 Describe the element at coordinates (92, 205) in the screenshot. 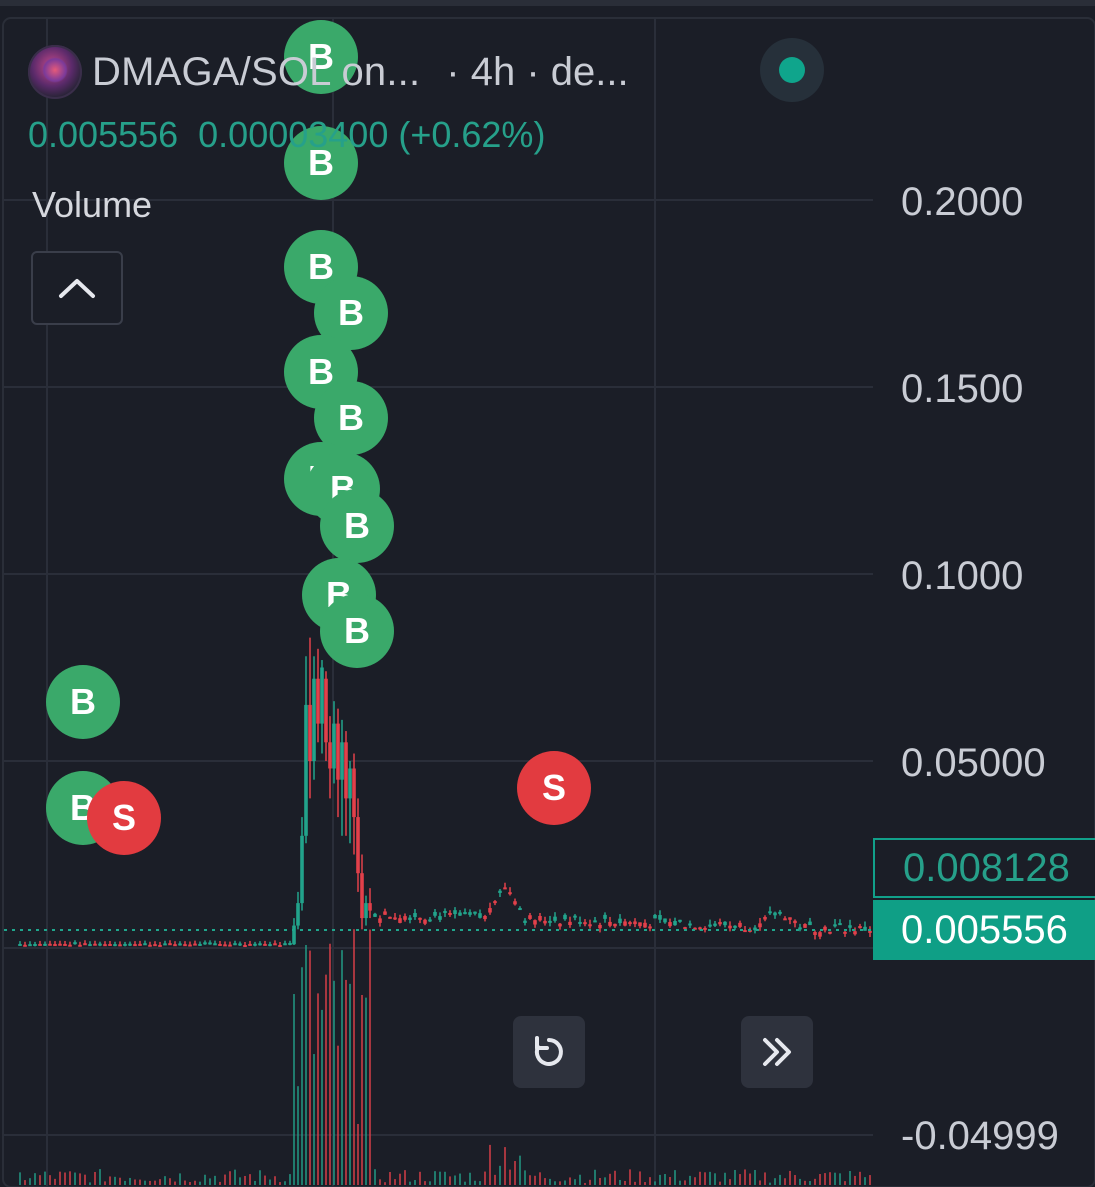

I see `volume-indicator-label: Volume` at that location.